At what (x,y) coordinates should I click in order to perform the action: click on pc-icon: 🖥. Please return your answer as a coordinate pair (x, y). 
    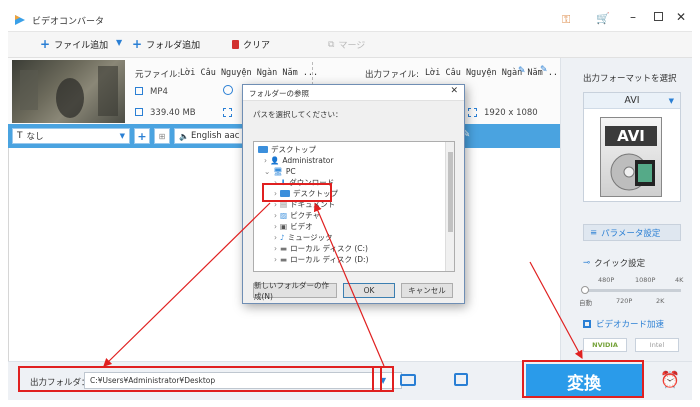
    Looking at the image, I should click on (278, 171).